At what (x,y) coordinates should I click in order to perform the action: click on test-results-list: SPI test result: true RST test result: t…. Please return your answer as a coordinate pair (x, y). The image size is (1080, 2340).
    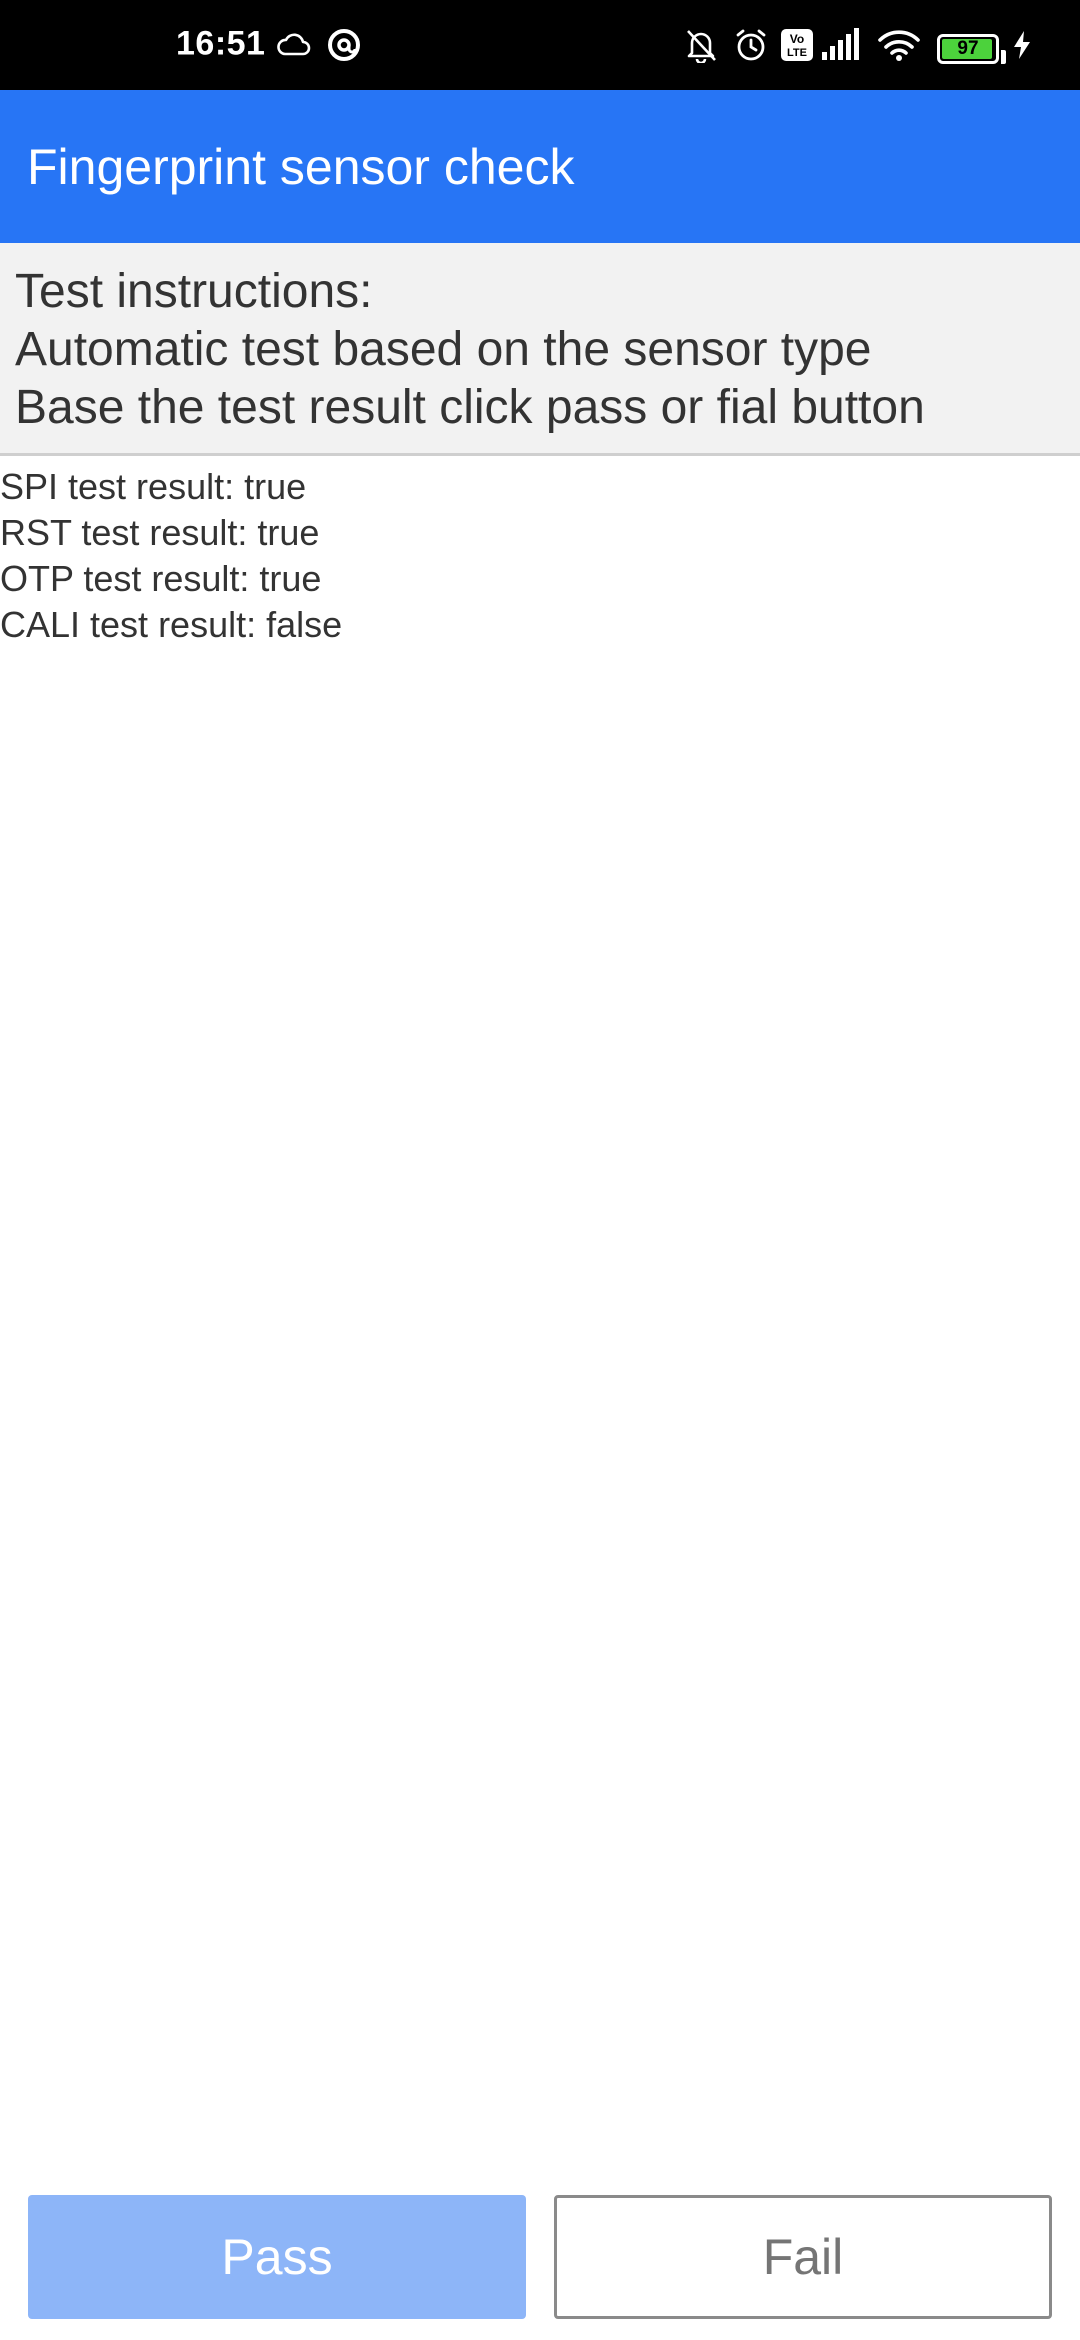
    Looking at the image, I should click on (540, 556).